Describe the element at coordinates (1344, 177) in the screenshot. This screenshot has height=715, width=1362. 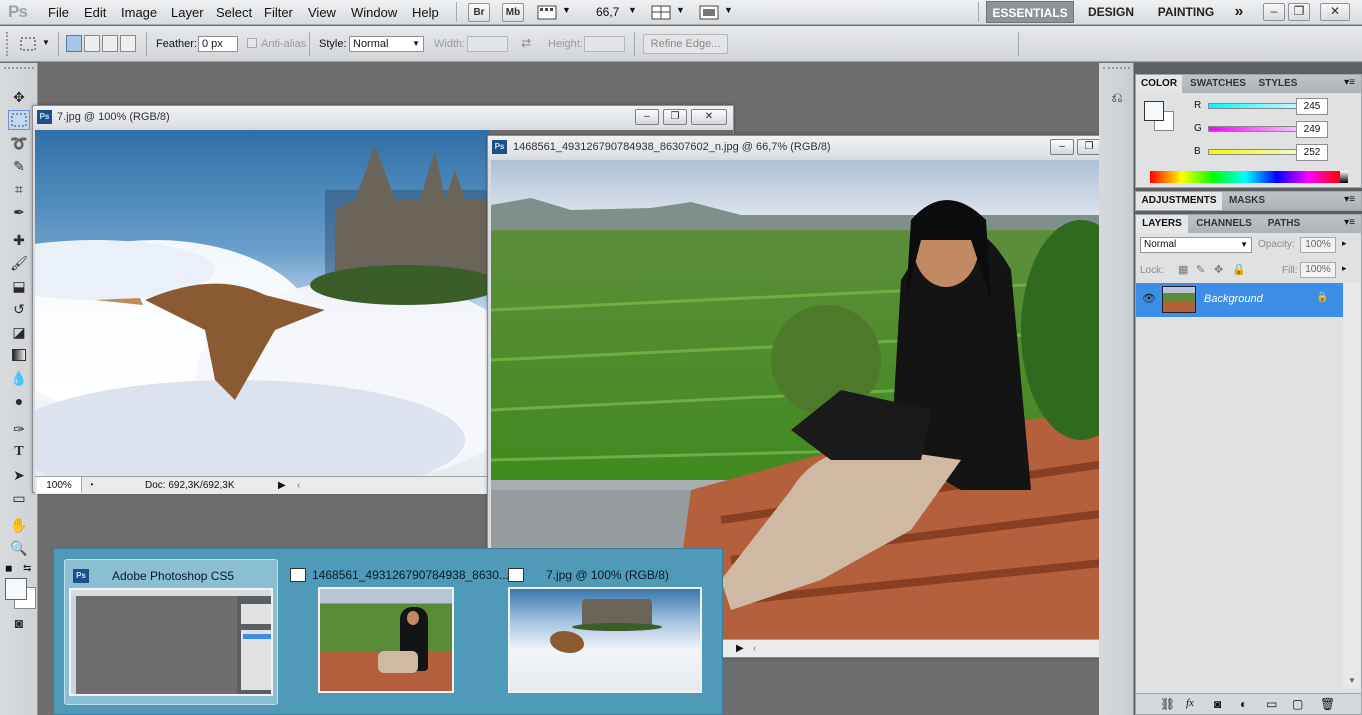
I see `bw-ramp` at that location.